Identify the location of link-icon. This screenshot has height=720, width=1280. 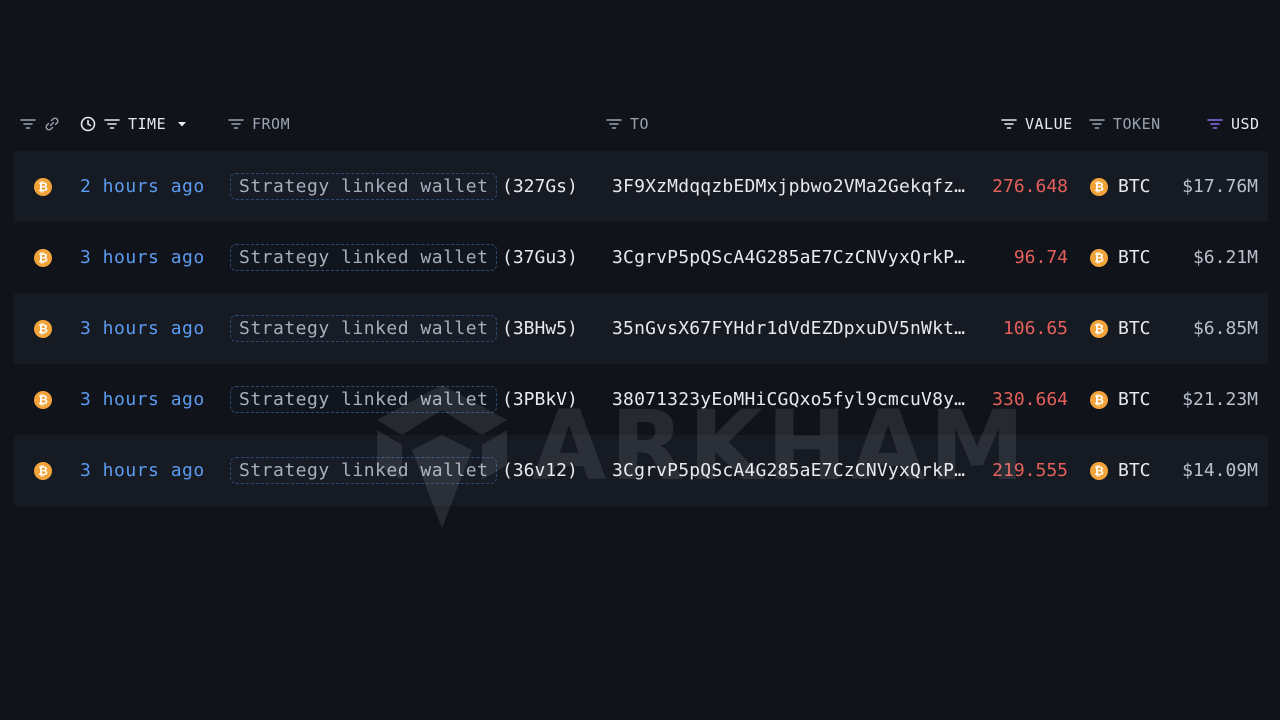
(52, 124).